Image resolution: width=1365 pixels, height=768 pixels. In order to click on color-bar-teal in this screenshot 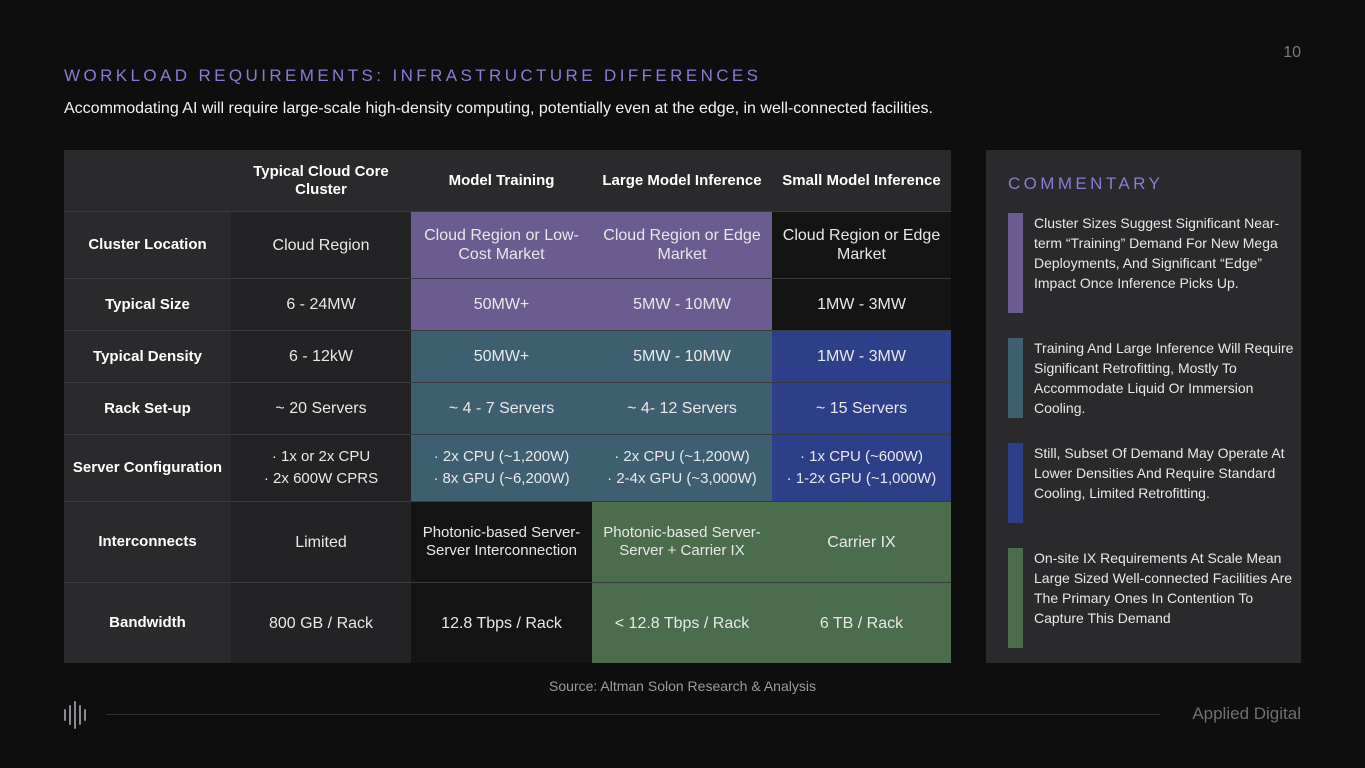, I will do `click(1015, 378)`.